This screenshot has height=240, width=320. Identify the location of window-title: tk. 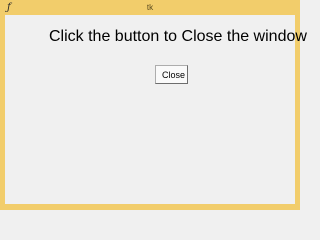
(150, 7).